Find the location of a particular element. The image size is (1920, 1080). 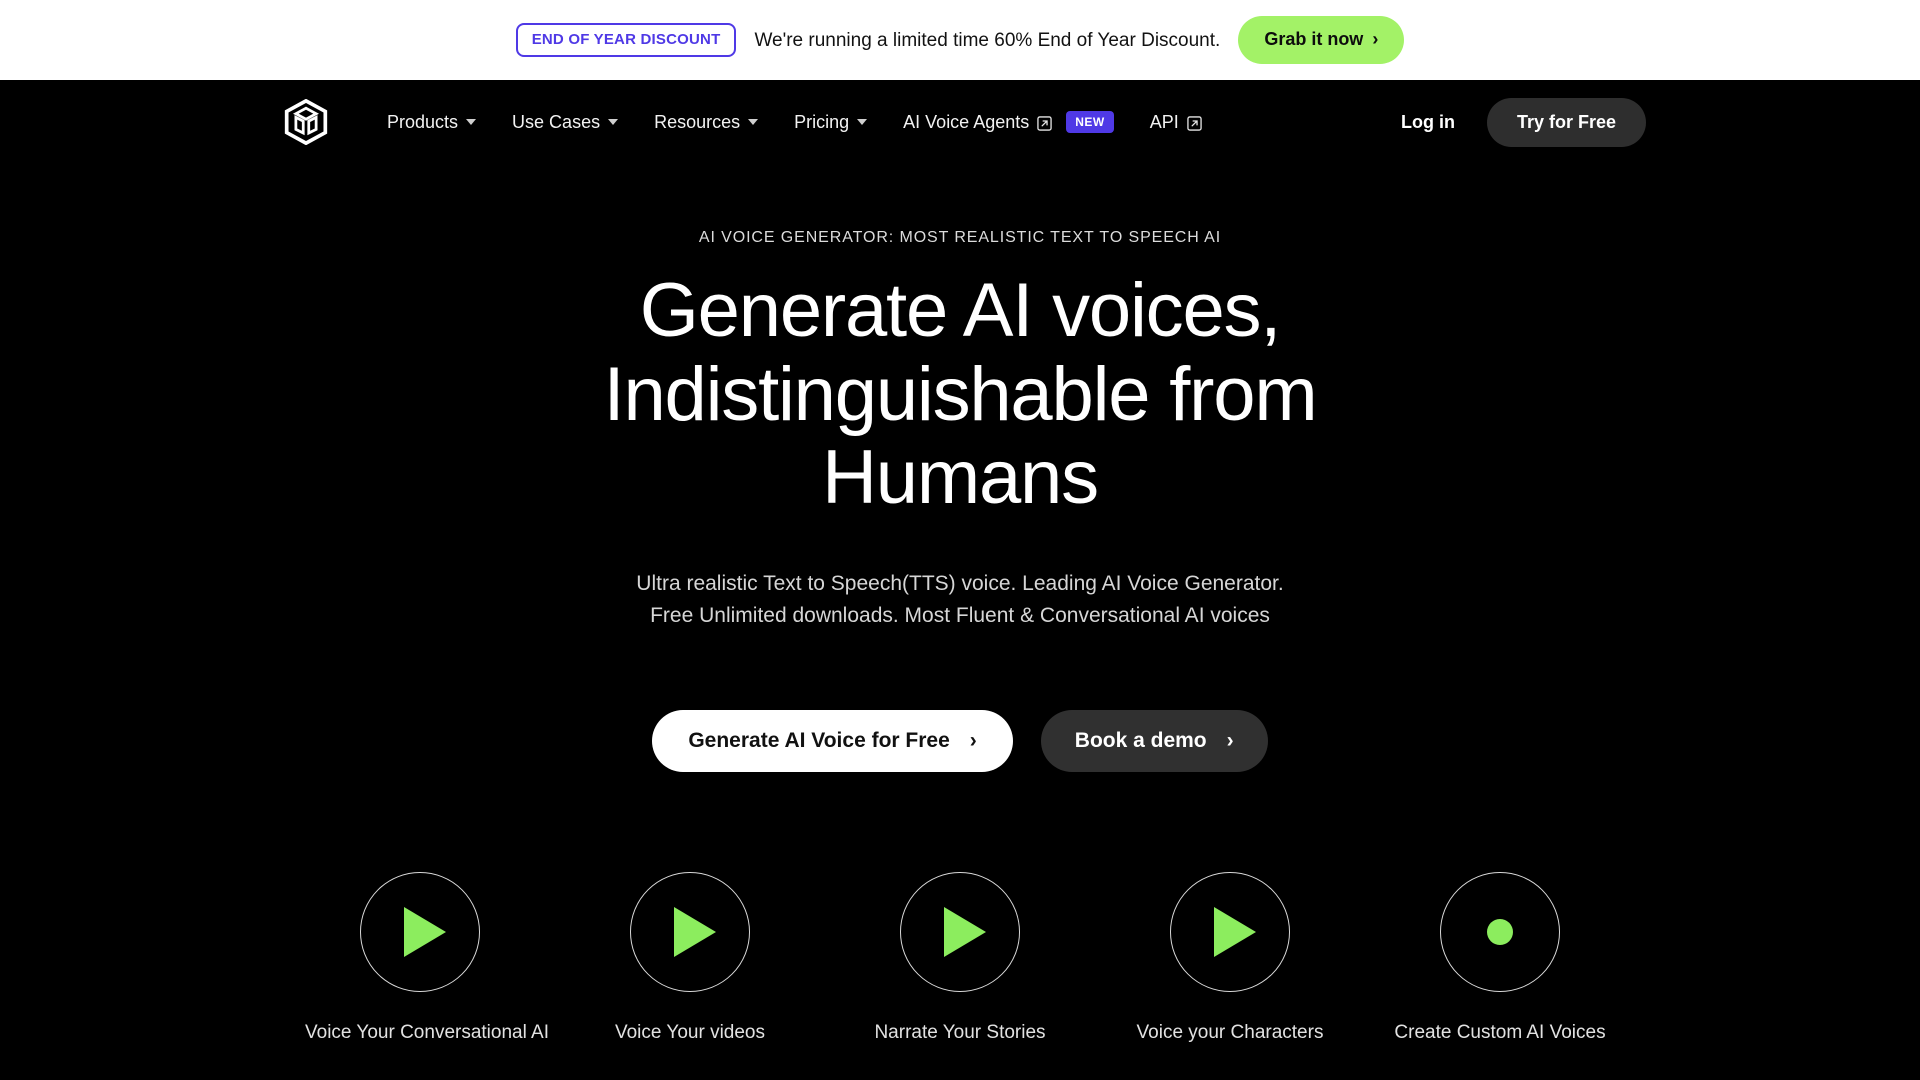

nav-right-actions: Log in Try for Free is located at coordinates (1516, 122).